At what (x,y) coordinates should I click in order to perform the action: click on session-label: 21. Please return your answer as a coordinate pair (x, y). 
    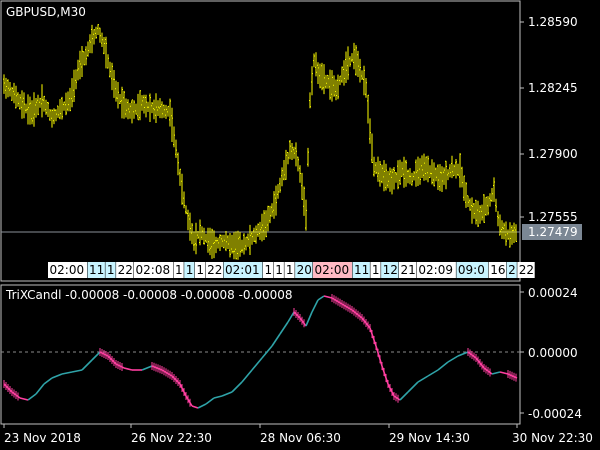
    Looking at the image, I should click on (408, 270).